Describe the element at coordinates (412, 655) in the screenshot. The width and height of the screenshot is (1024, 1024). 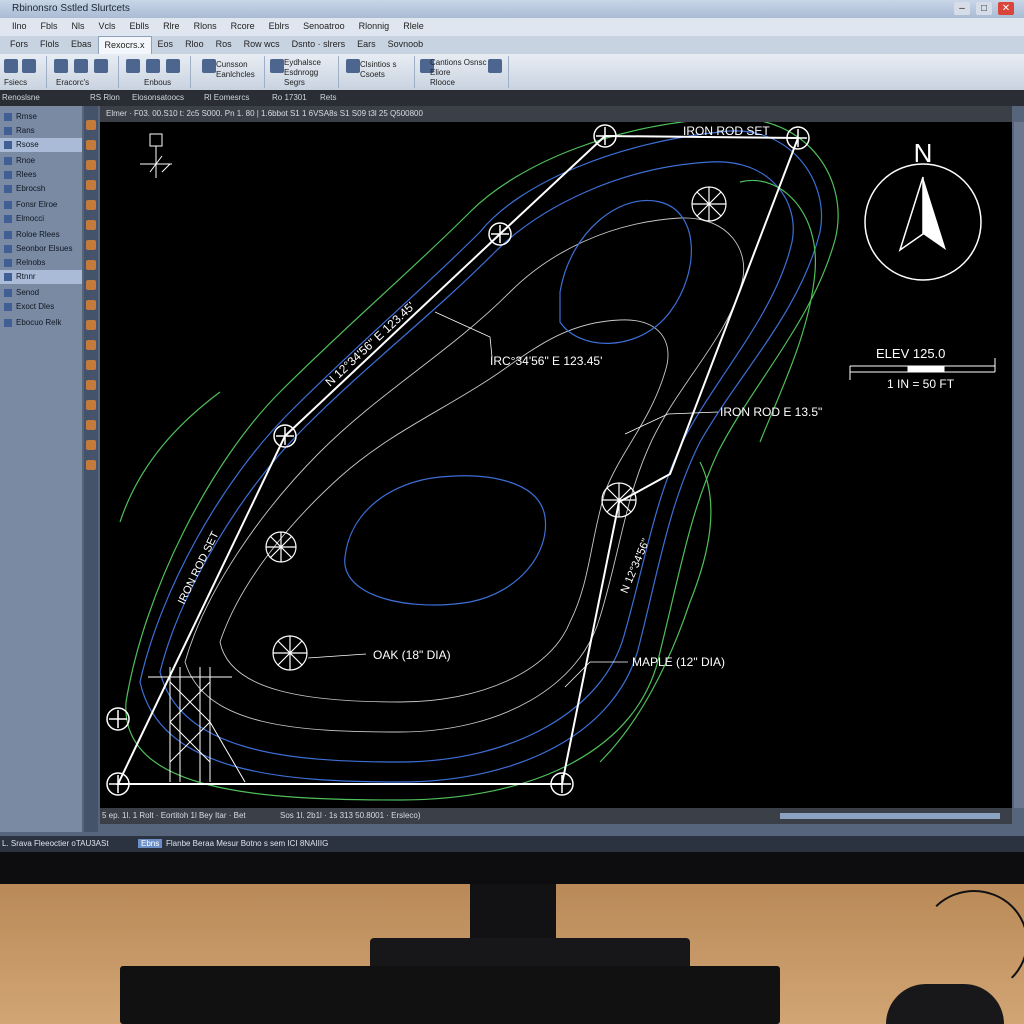
I see `oak-label: OAK (18" DIA)` at that location.